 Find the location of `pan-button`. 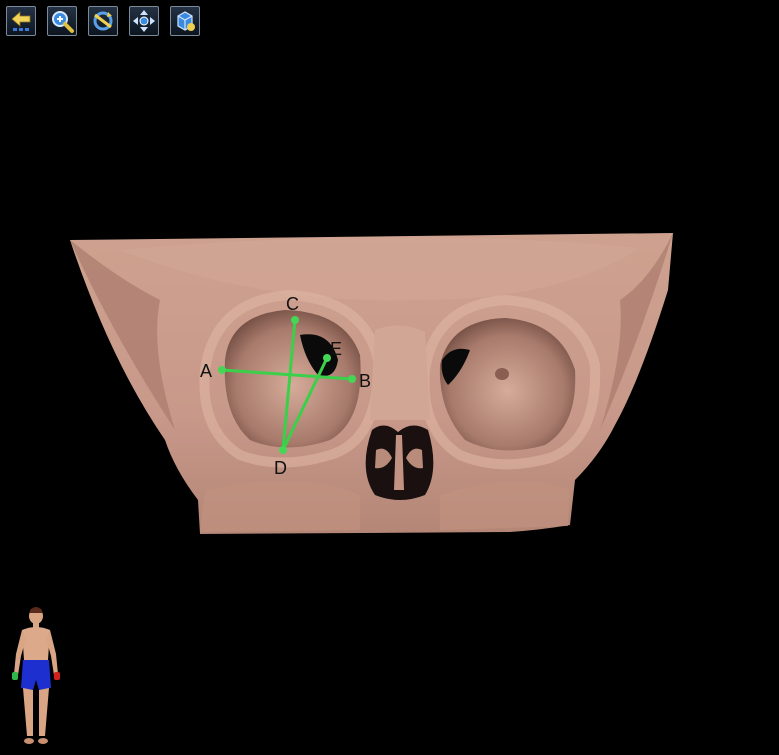

pan-button is located at coordinates (144, 21).